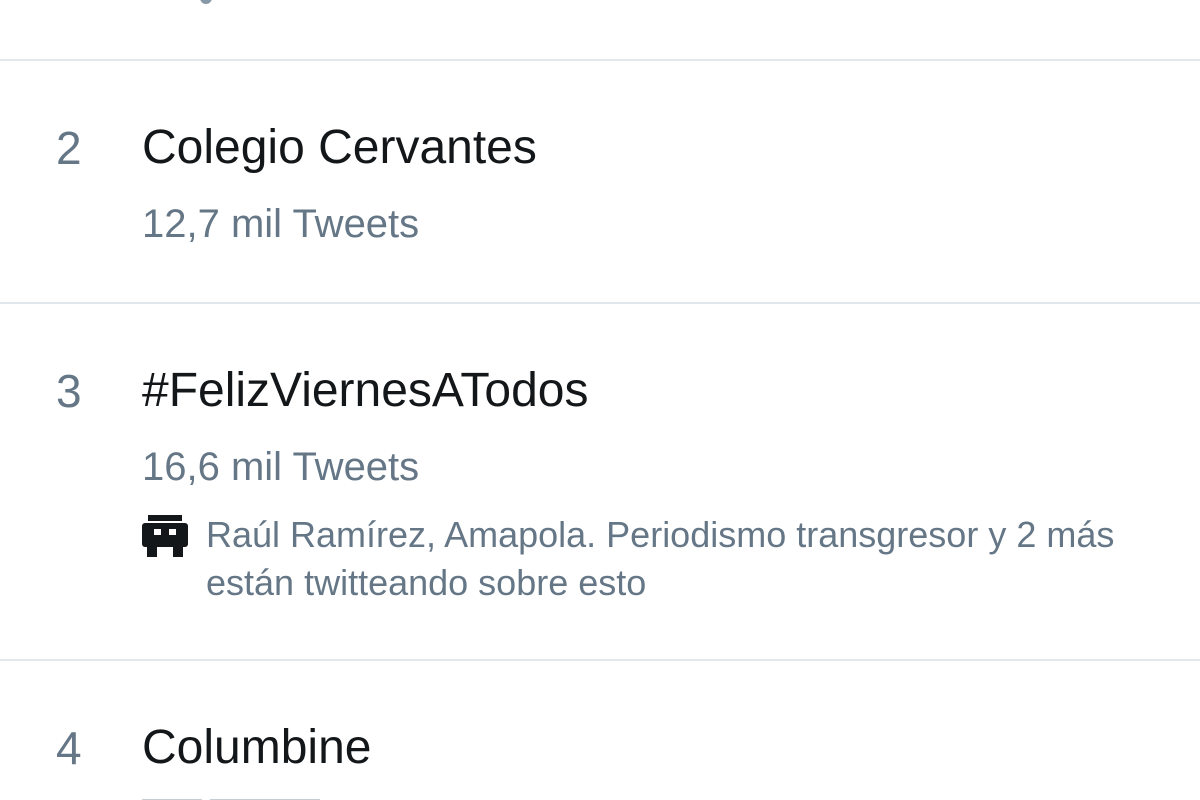 The width and height of the screenshot is (1200, 800). I want to click on trend-rank: 3, so click(69, 391).